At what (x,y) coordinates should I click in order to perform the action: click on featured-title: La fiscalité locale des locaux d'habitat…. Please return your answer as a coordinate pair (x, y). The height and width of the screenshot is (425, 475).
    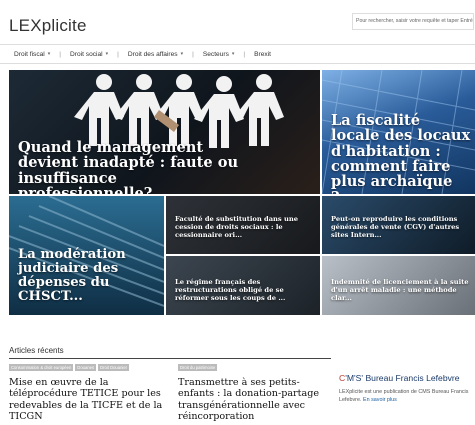
    Looking at the image, I should click on (401, 153).